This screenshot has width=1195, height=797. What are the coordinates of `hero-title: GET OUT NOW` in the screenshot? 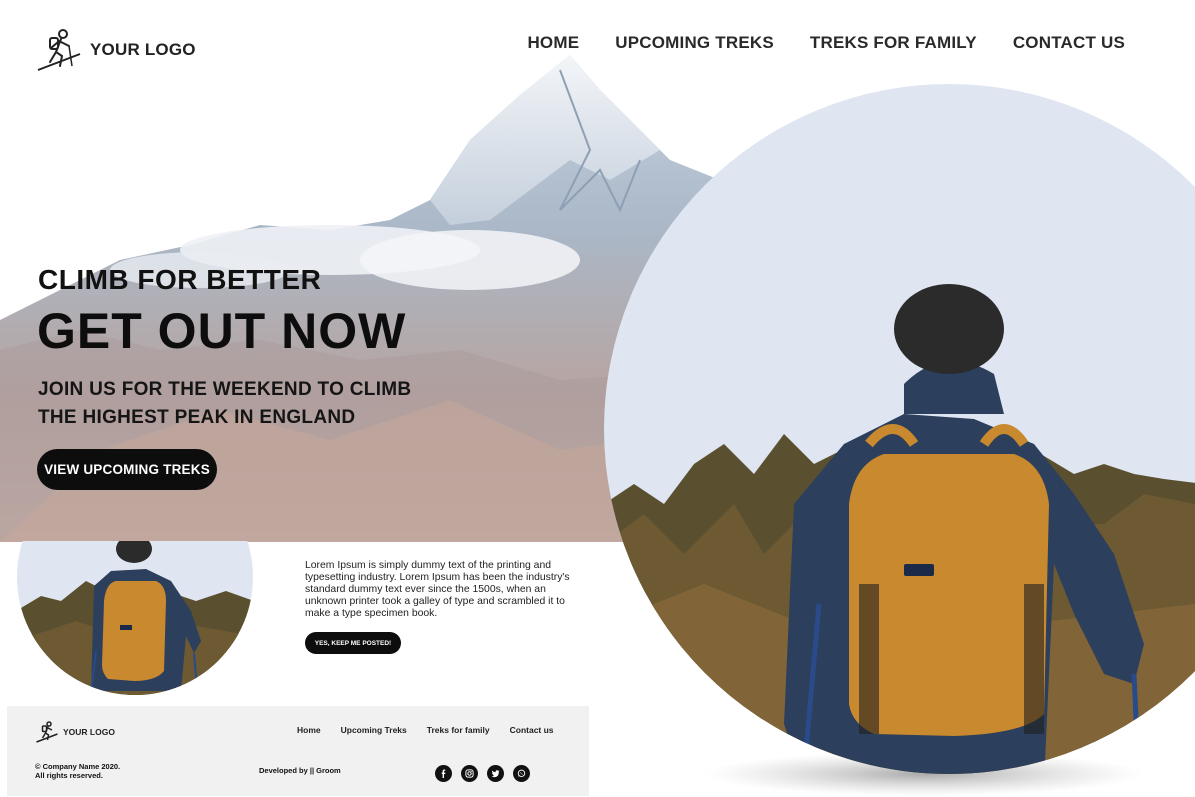 It's located at (222, 331).